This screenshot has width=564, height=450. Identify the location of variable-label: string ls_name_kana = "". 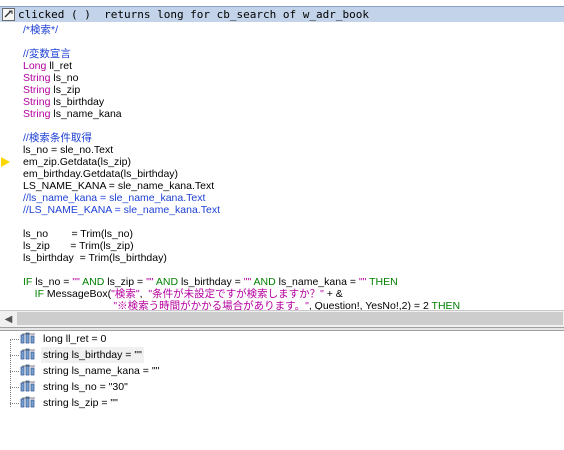
(101, 371).